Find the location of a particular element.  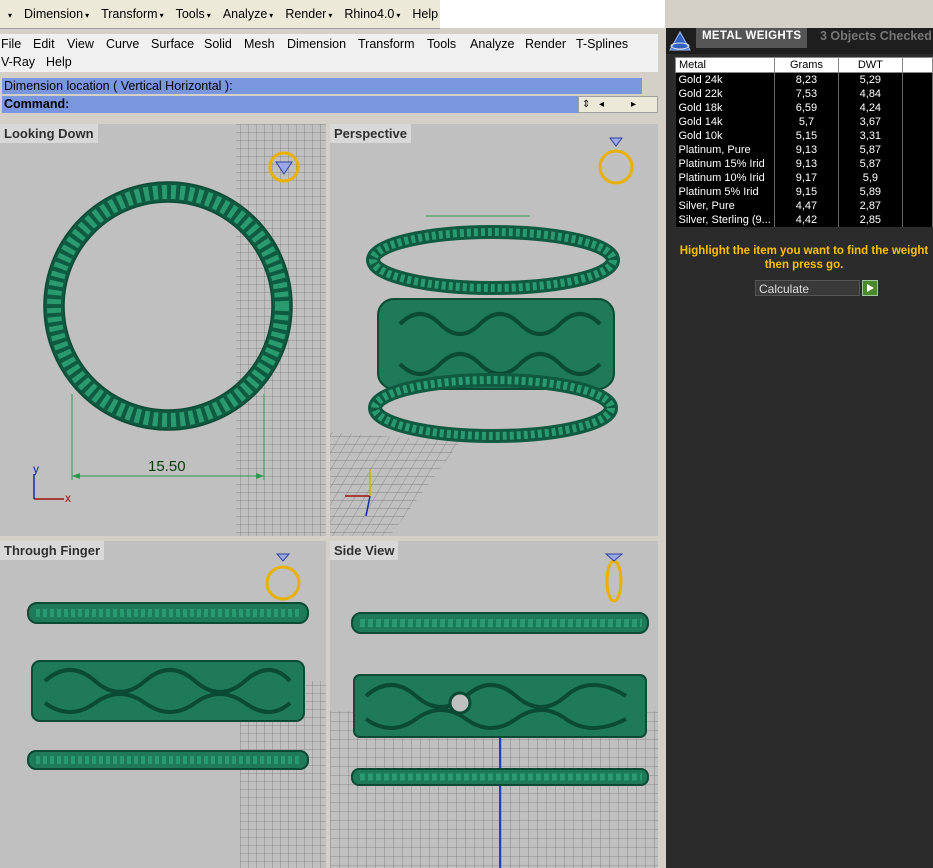

menu-surface: Surface is located at coordinates (172, 44).